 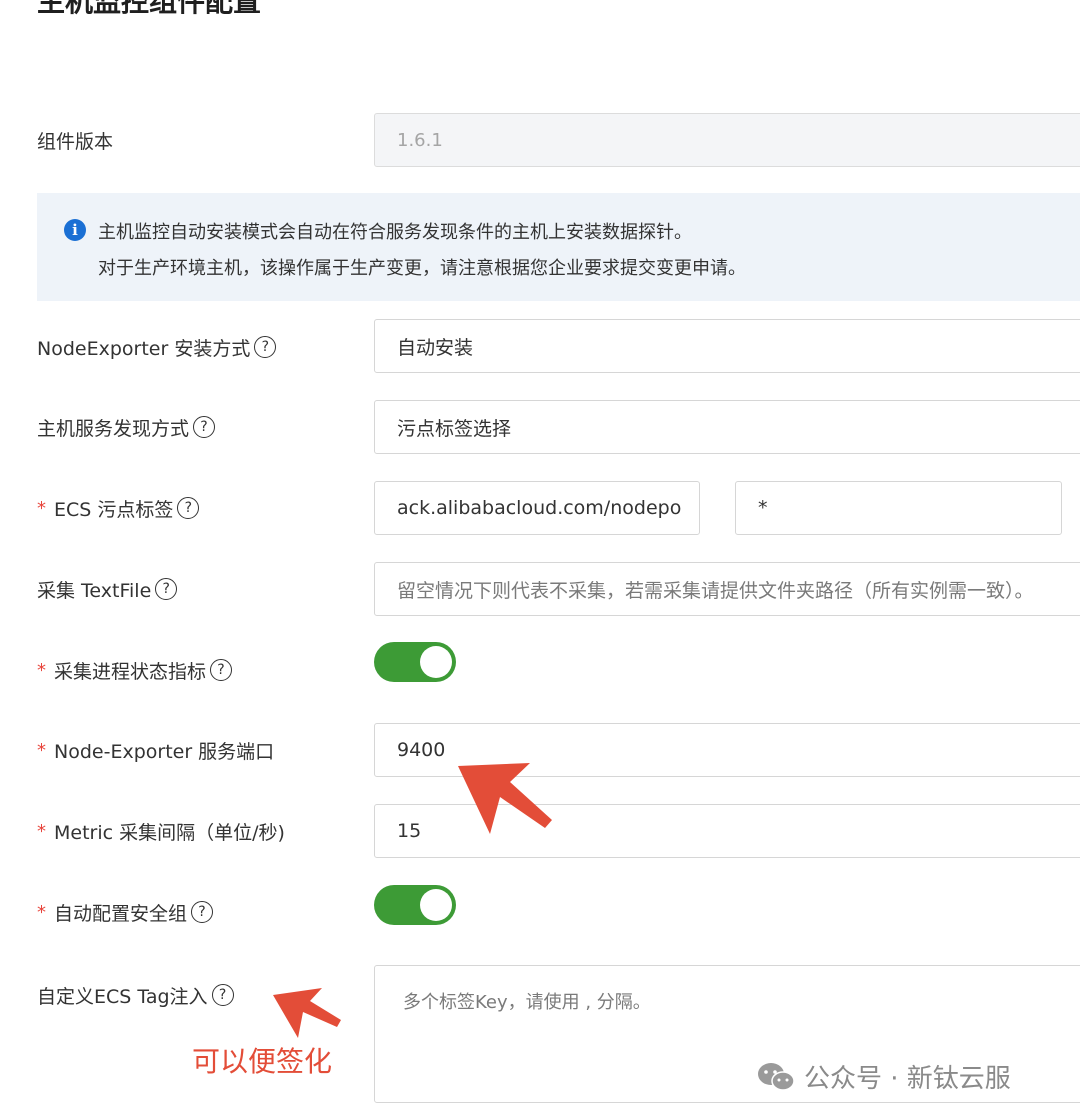 I want to click on install-mode-label: NodeExporter 安装方式 ?, so click(x=157, y=347).